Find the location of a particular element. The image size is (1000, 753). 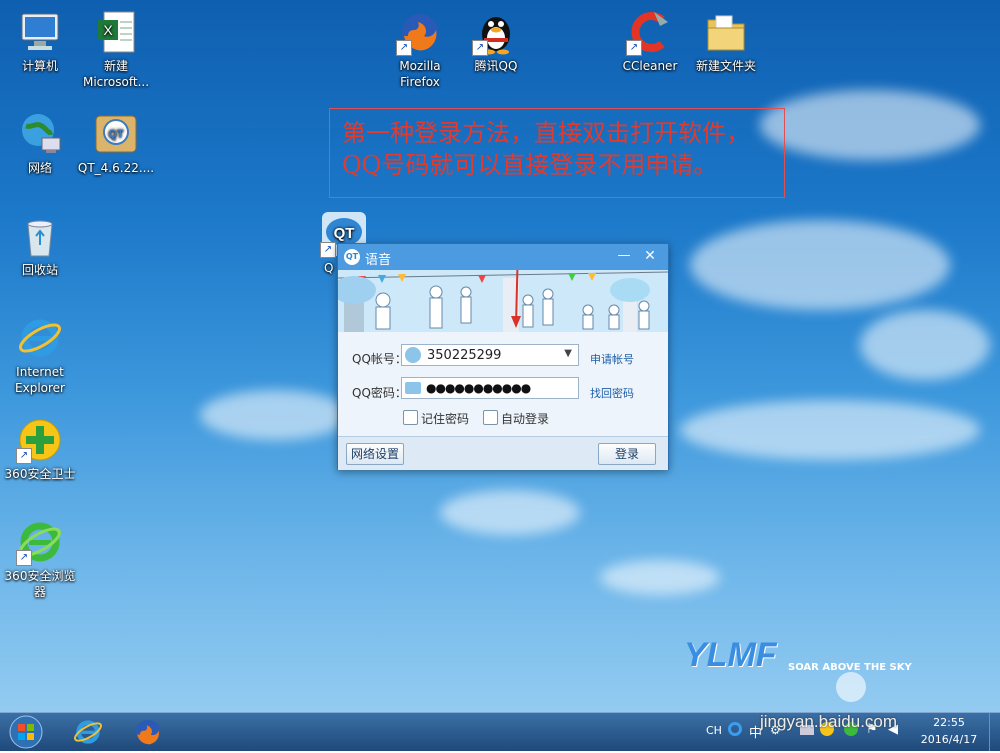

firefox-icon: ↗ is located at coordinates (420, 32).